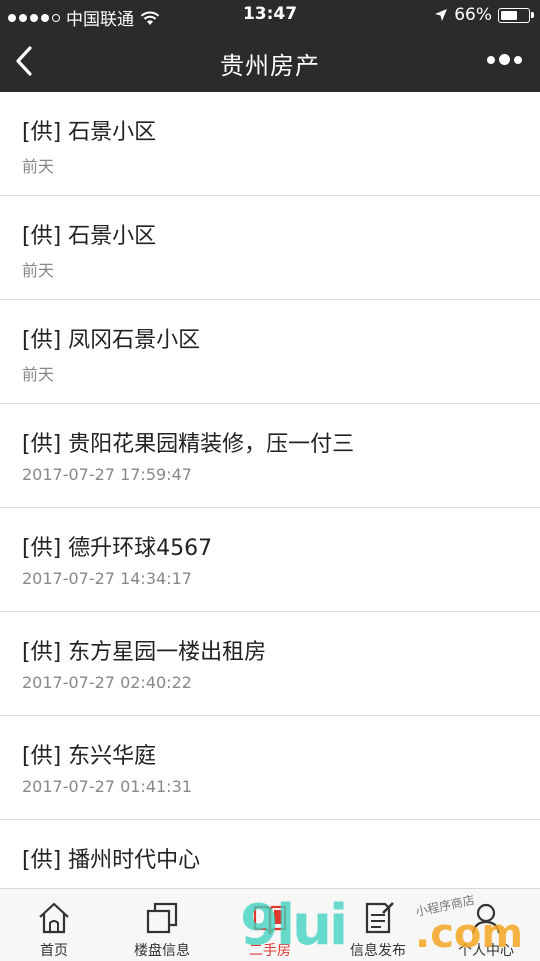 This screenshot has height=961, width=540. What do you see at coordinates (111, 340) in the screenshot?
I see `item-title: [供] 凤冈石景小区` at bounding box center [111, 340].